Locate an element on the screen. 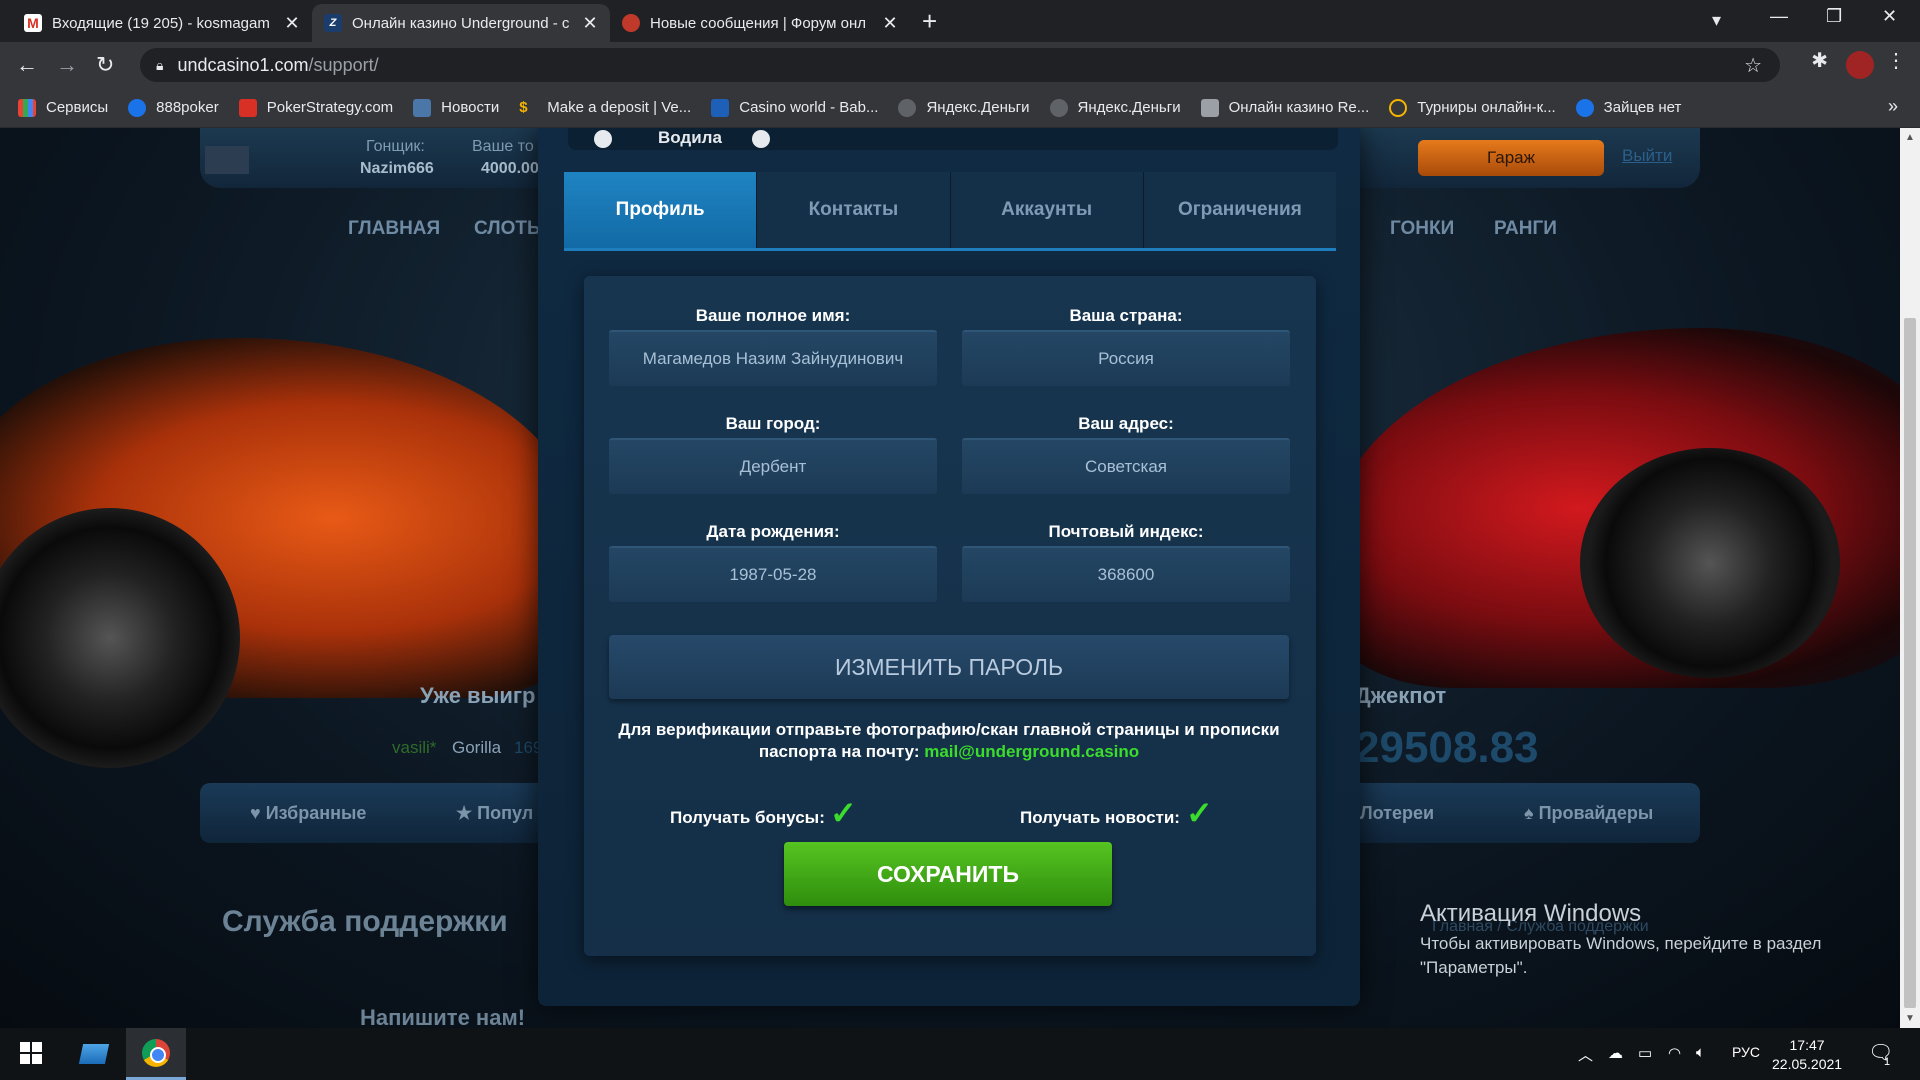 The height and width of the screenshot is (1080, 1920). scroll-down-icon: ▼ is located at coordinates (1910, 1018).